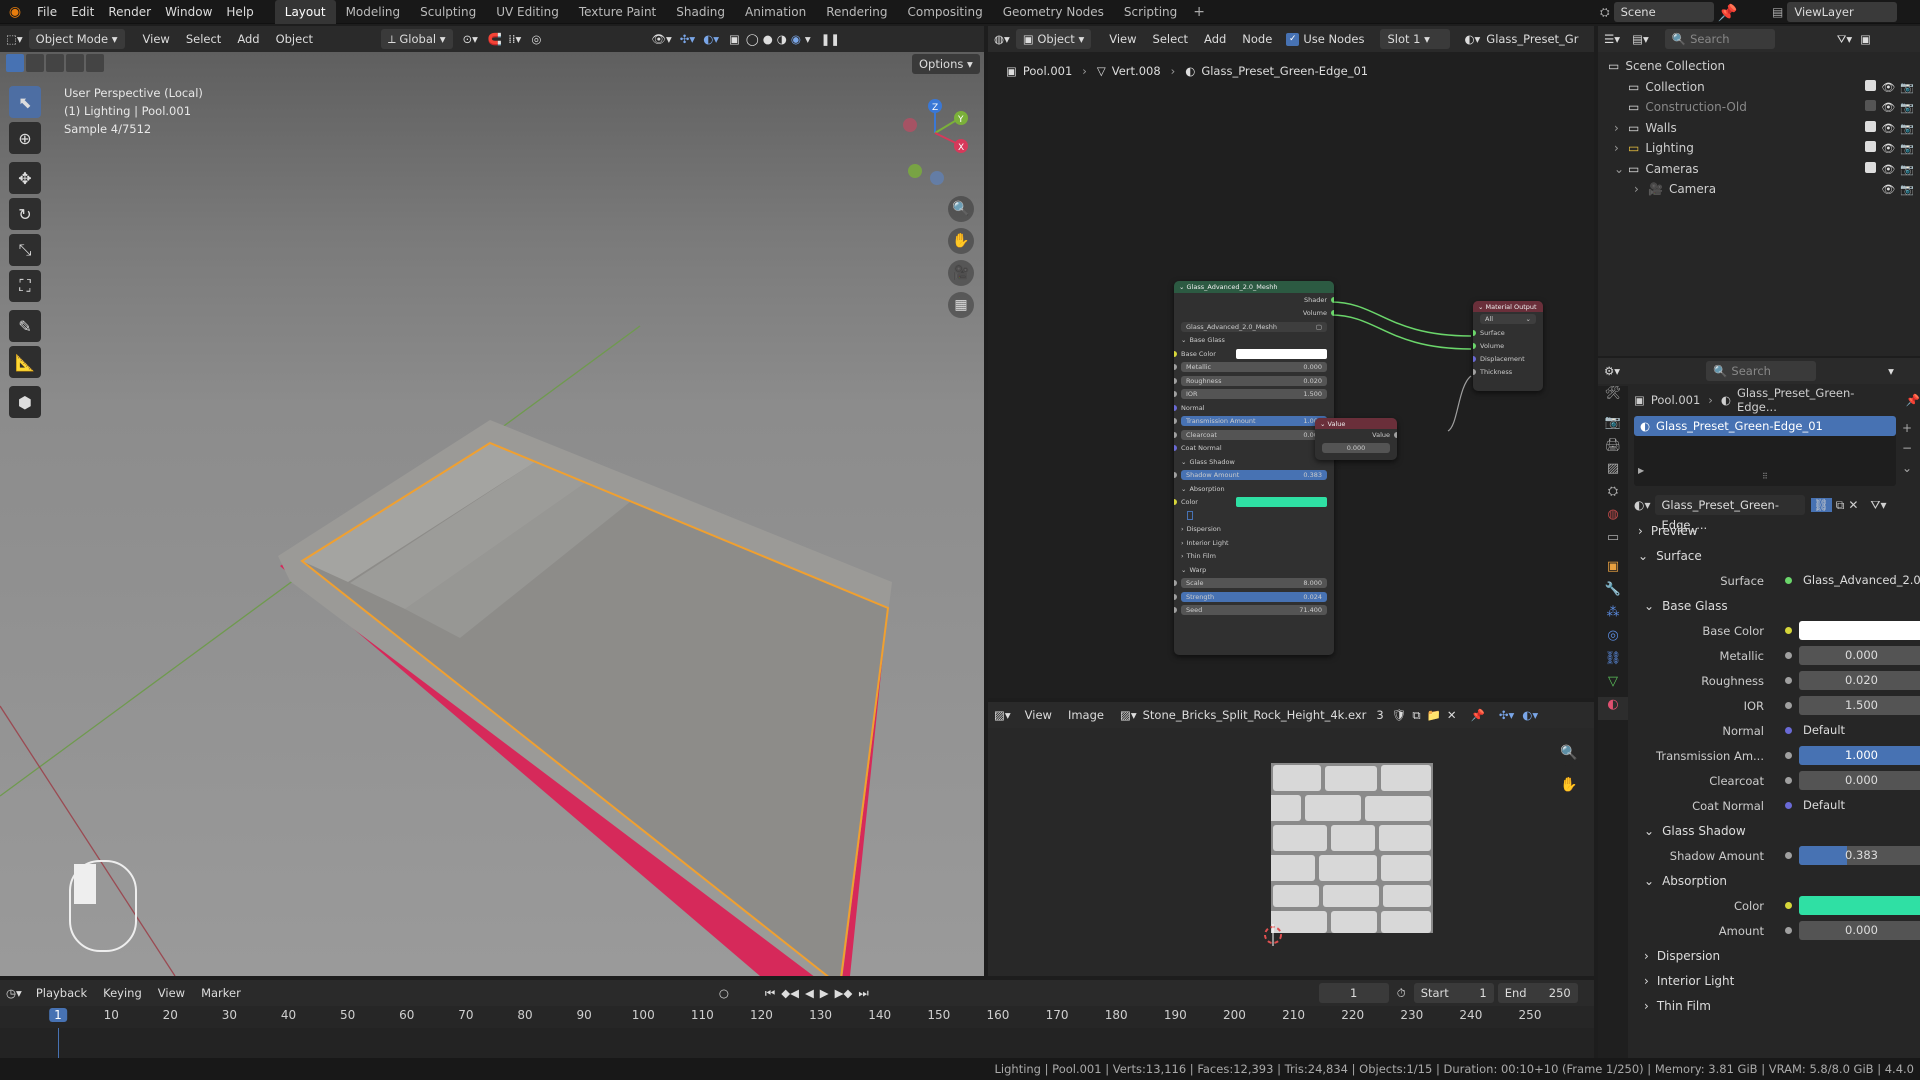 This screenshot has width=1920, height=1080. I want to click on surface-socket, so click(1474, 332).